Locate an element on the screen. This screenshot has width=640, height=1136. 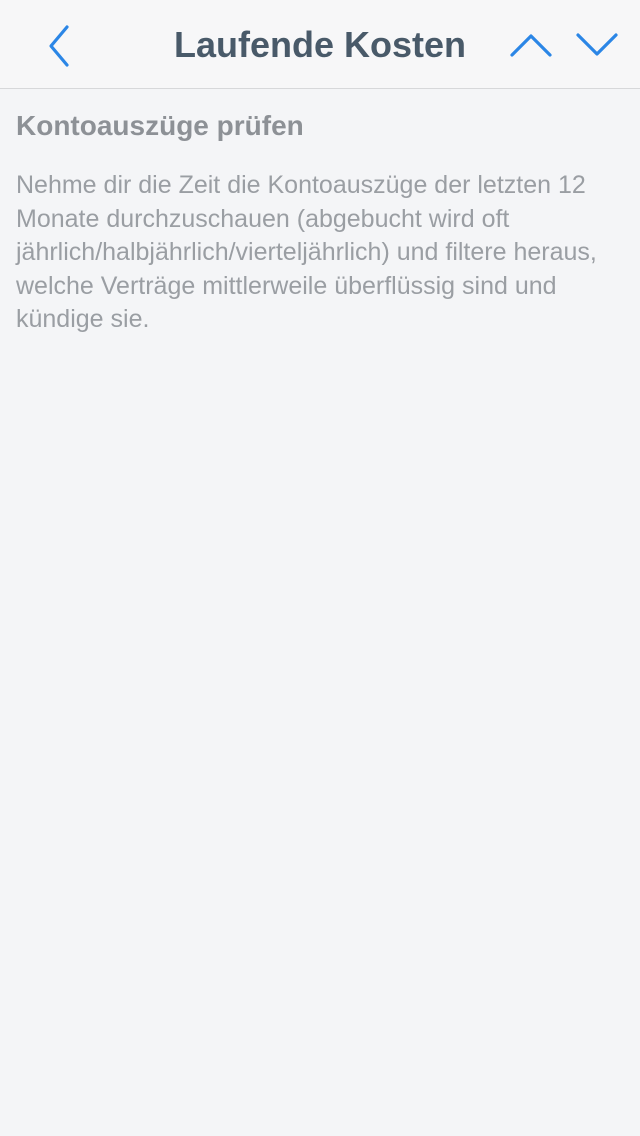
chevron-left-icon is located at coordinates (59, 46).